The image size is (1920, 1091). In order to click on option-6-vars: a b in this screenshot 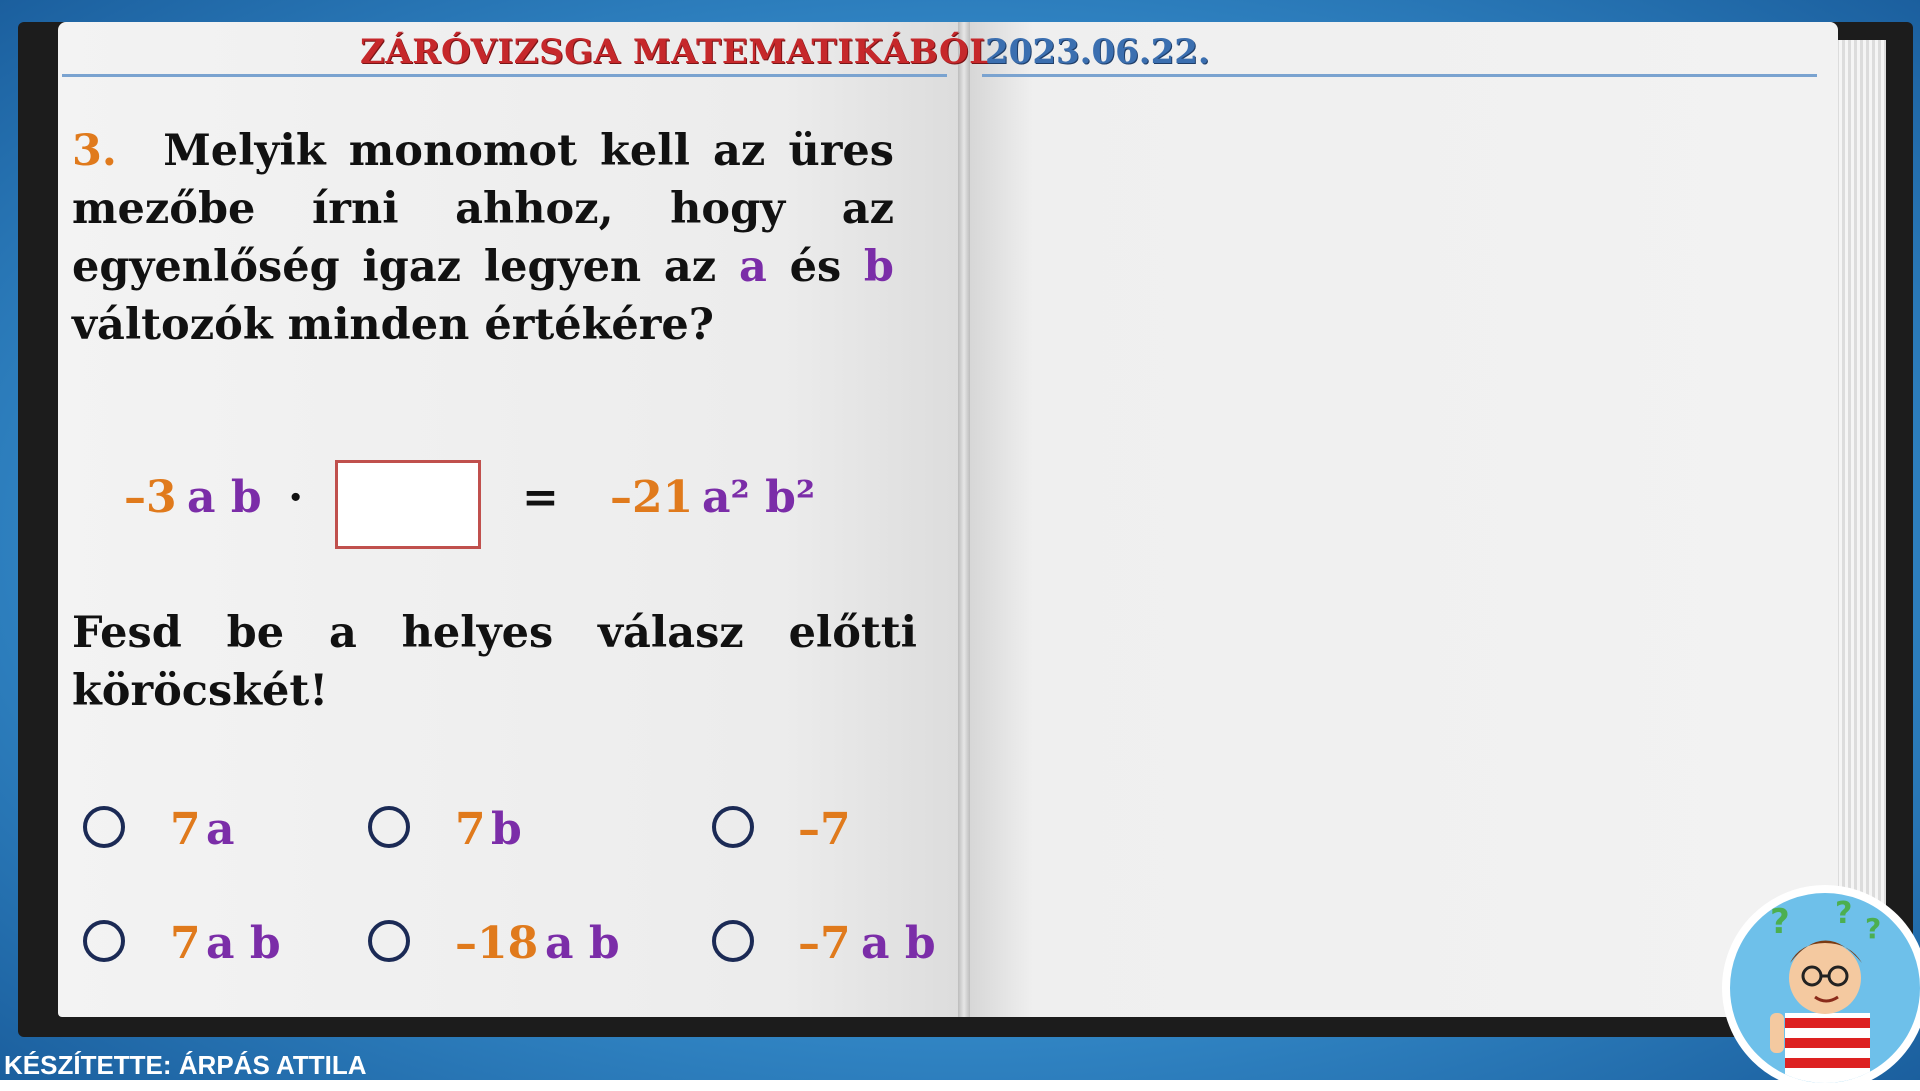, I will do `click(898, 943)`.